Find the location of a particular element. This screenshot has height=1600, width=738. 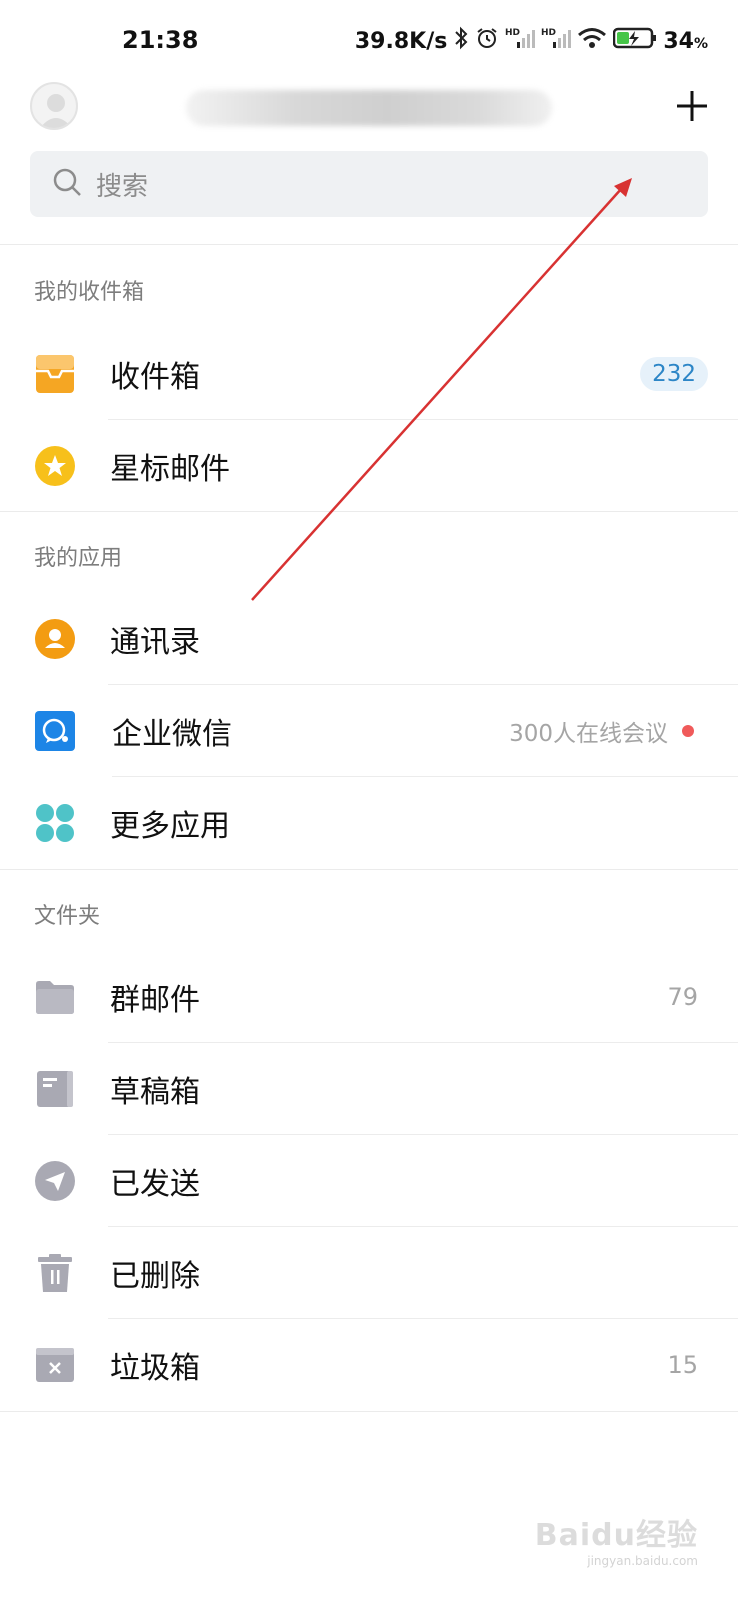

app-label: 企业微信 is located at coordinates (172, 734).